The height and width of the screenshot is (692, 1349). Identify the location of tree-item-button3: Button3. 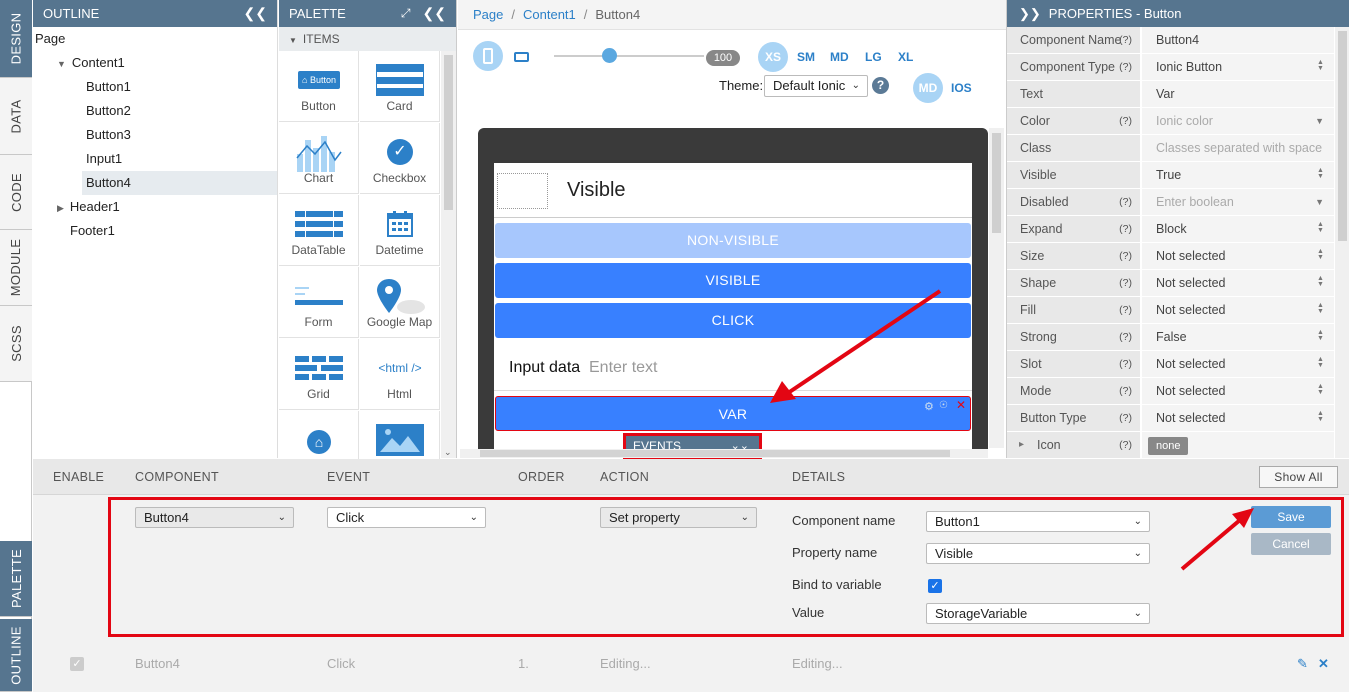
(155, 135).